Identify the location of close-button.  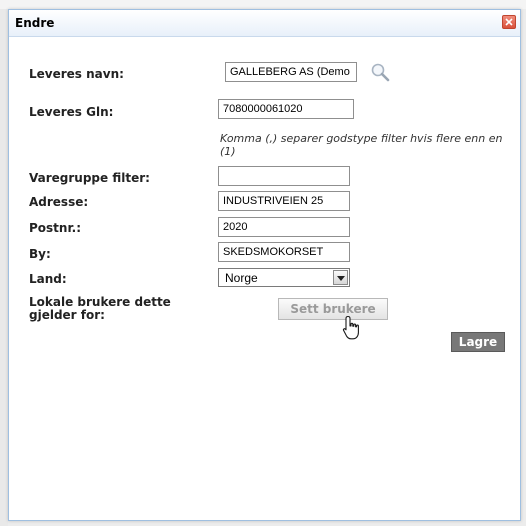
(509, 22).